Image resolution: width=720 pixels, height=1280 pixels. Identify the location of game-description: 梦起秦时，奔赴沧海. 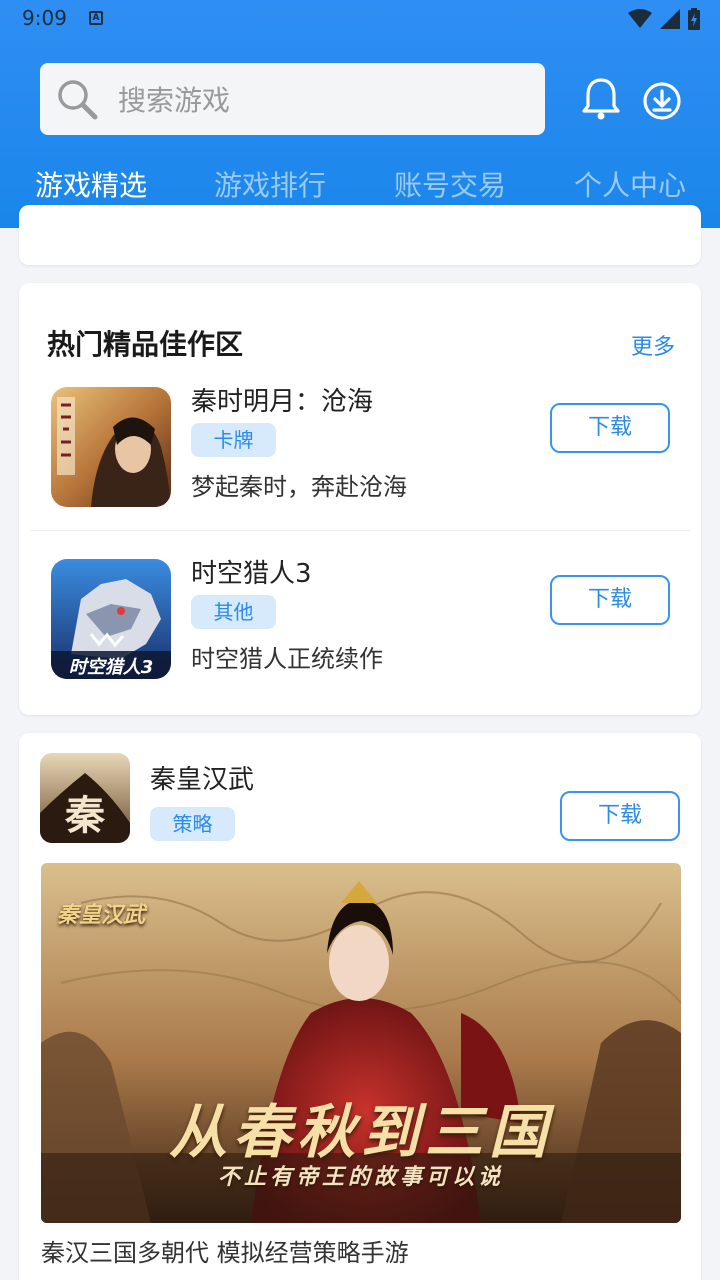
(299, 487).